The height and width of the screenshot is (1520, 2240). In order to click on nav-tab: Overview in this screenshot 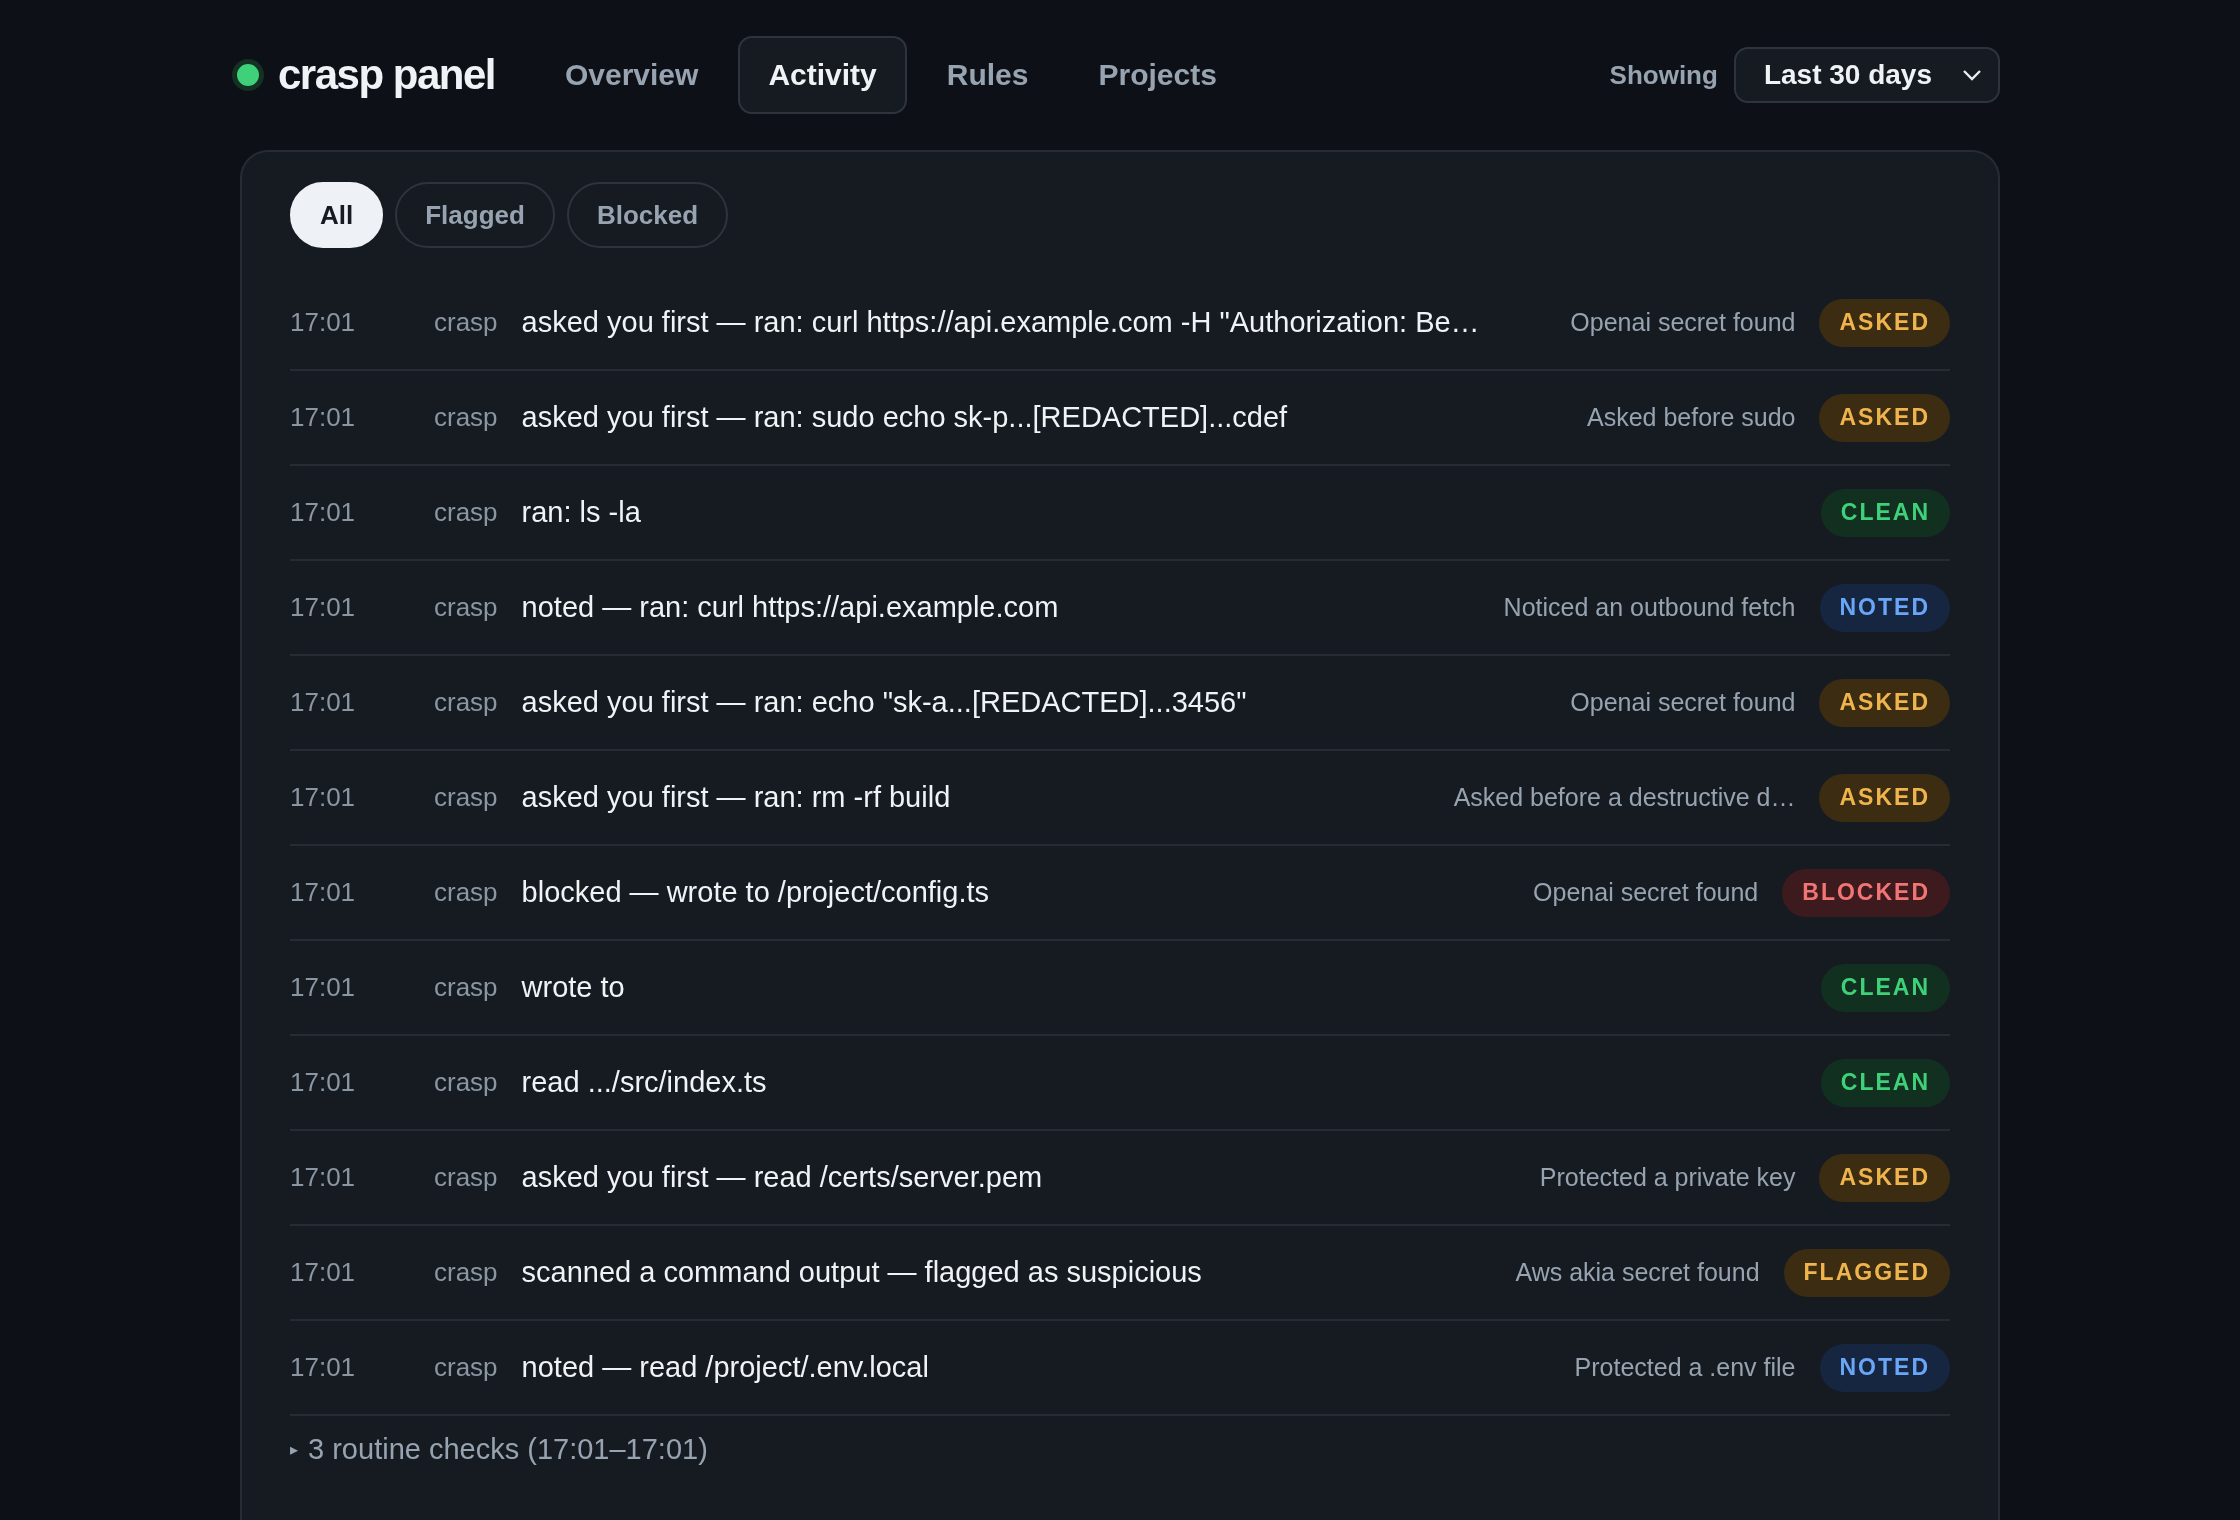, I will do `click(631, 75)`.